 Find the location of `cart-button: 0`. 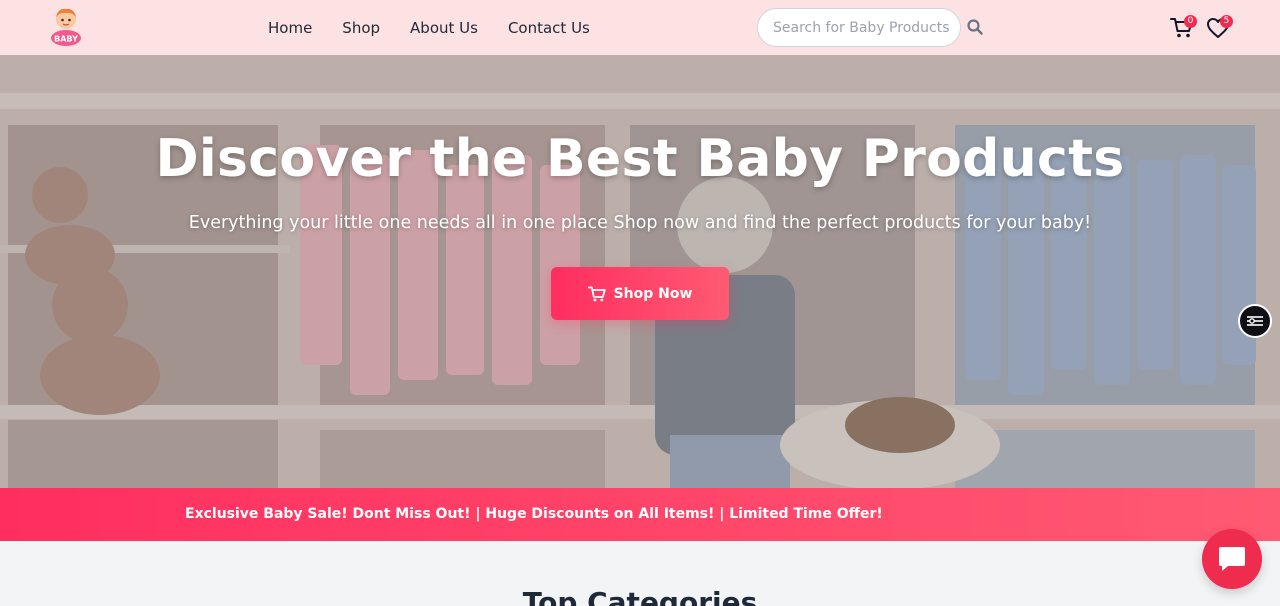

cart-button: 0 is located at coordinates (1183, 27).